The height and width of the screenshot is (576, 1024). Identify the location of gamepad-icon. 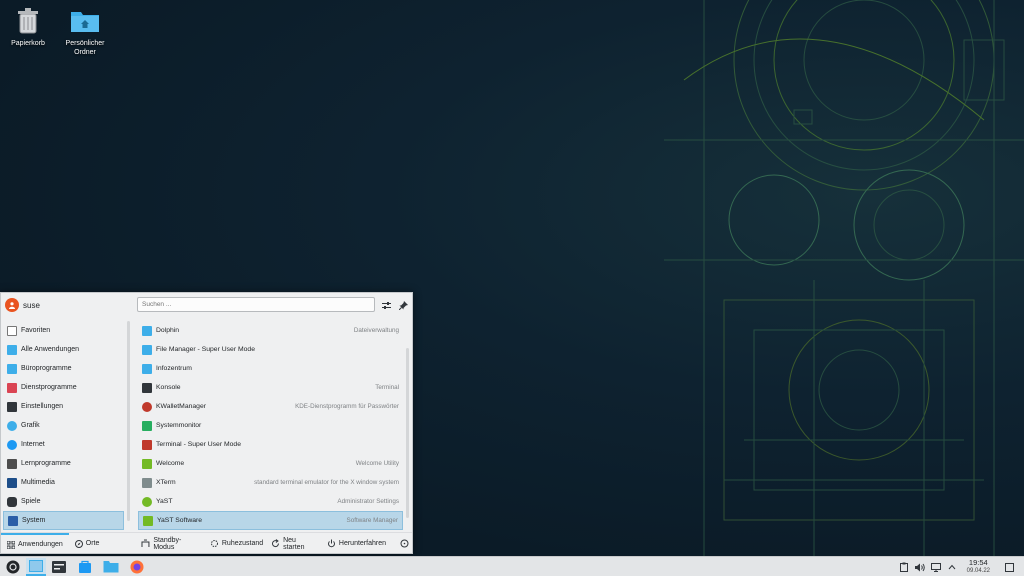
(12, 501).